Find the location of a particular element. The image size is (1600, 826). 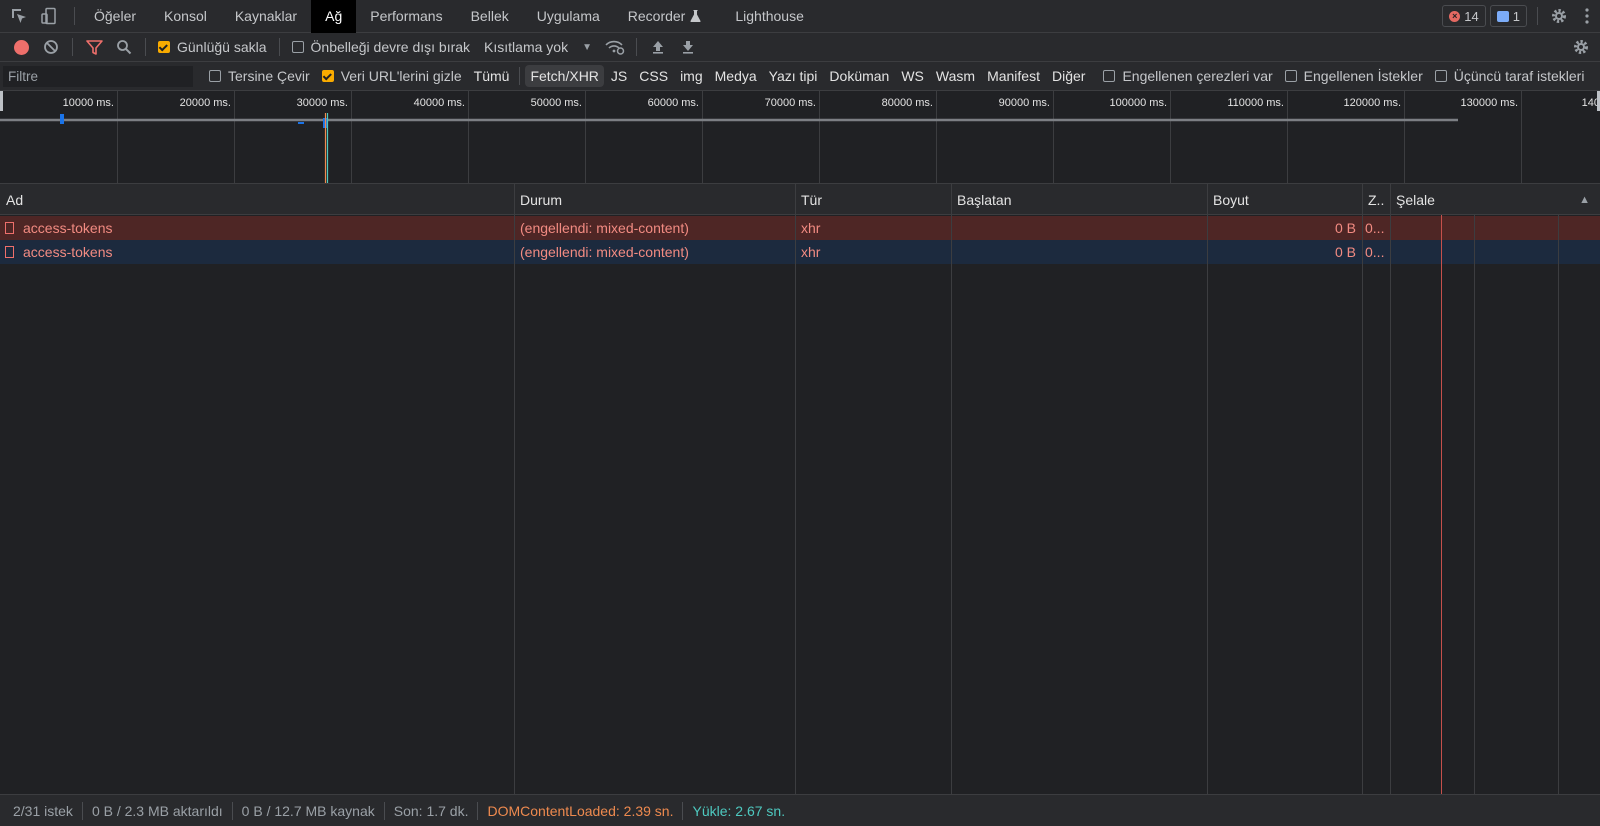

overview-tick: 50000 ms. is located at coordinates (556, 103).